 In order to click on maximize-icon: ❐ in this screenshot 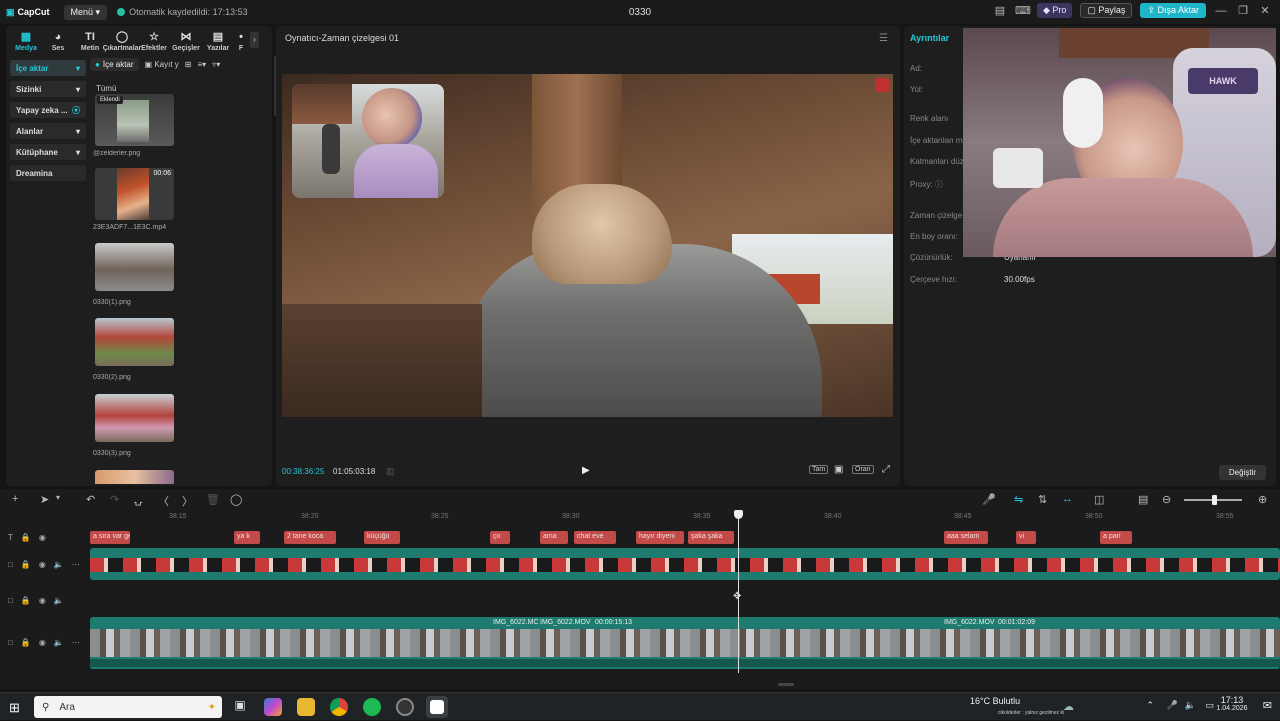, I will do `click(1243, 10)`.